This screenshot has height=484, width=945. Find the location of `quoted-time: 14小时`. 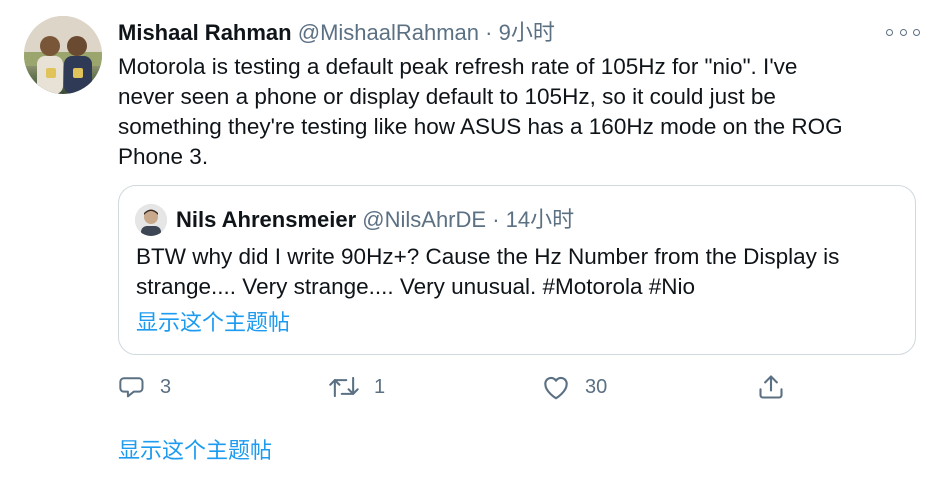

quoted-time: 14小时 is located at coordinates (540, 219).